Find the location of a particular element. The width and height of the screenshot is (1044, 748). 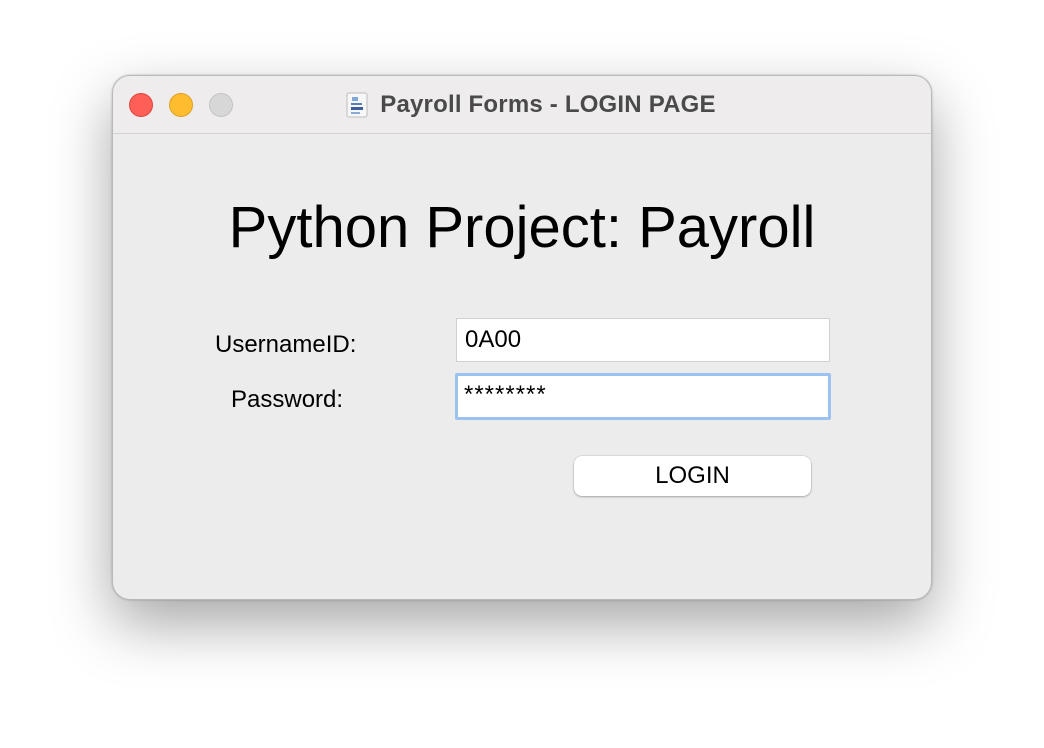

password-label: Password: is located at coordinates (287, 399).